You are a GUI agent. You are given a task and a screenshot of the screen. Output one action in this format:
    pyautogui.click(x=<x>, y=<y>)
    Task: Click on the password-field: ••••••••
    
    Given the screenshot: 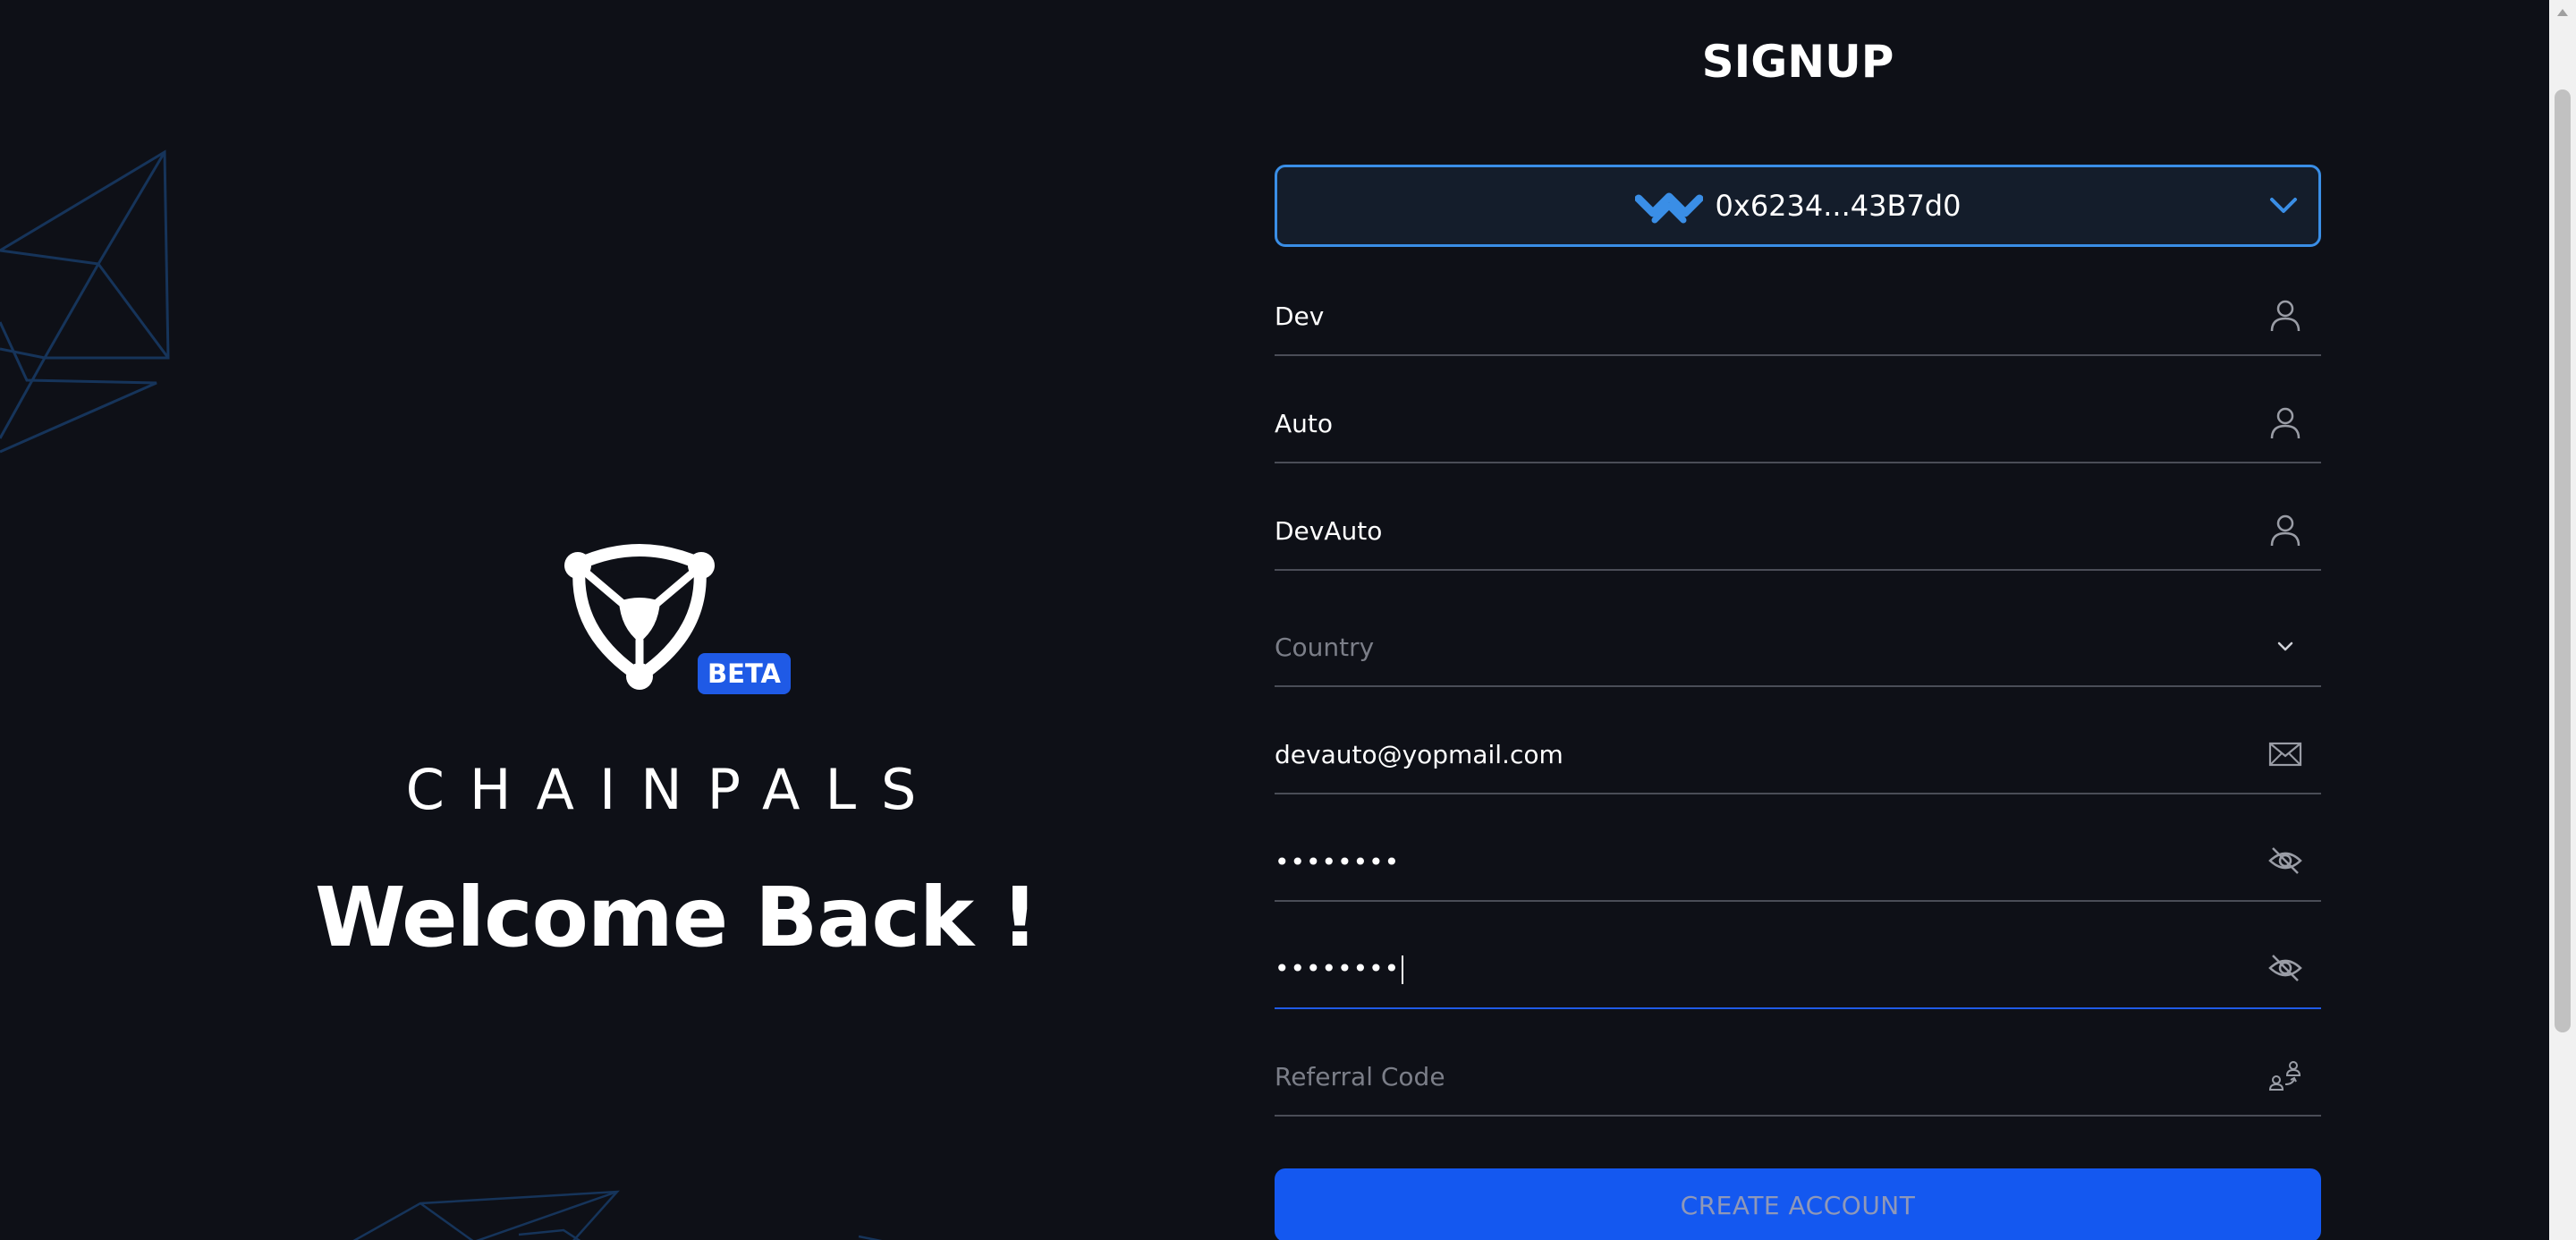 What is the action you would take?
    pyautogui.click(x=1798, y=865)
    